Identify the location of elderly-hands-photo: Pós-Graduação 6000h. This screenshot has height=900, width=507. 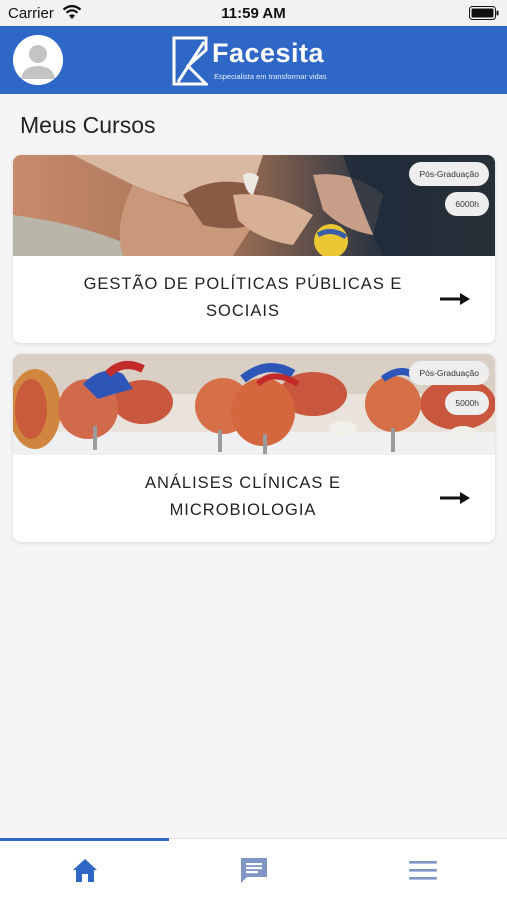
(254, 205).